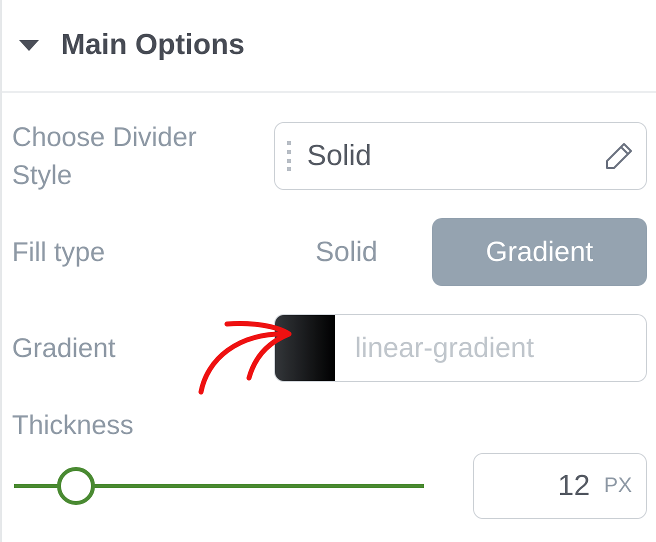  What do you see at coordinates (560, 486) in the screenshot?
I see `thickness-input: 12 PX` at bounding box center [560, 486].